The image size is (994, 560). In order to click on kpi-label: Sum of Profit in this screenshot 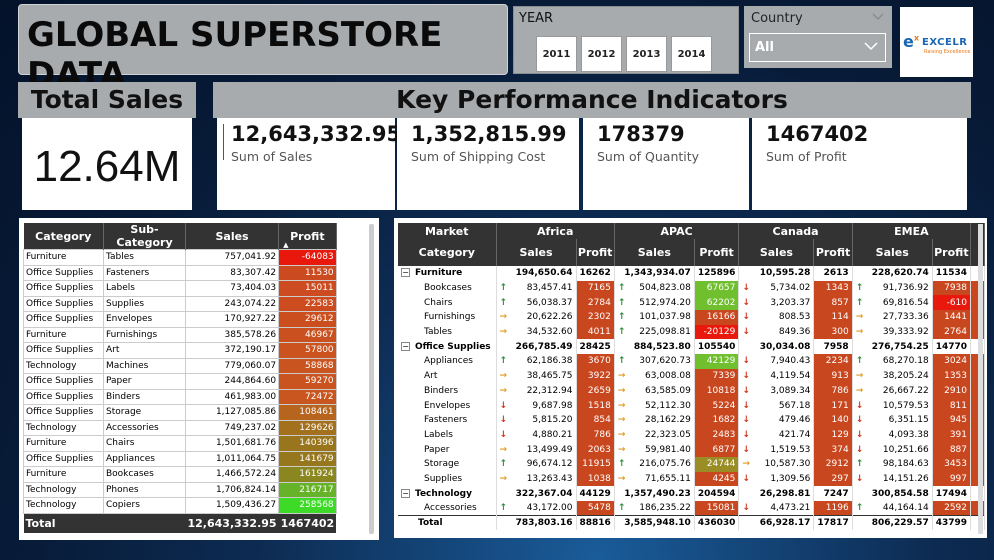, I will do `click(806, 156)`.